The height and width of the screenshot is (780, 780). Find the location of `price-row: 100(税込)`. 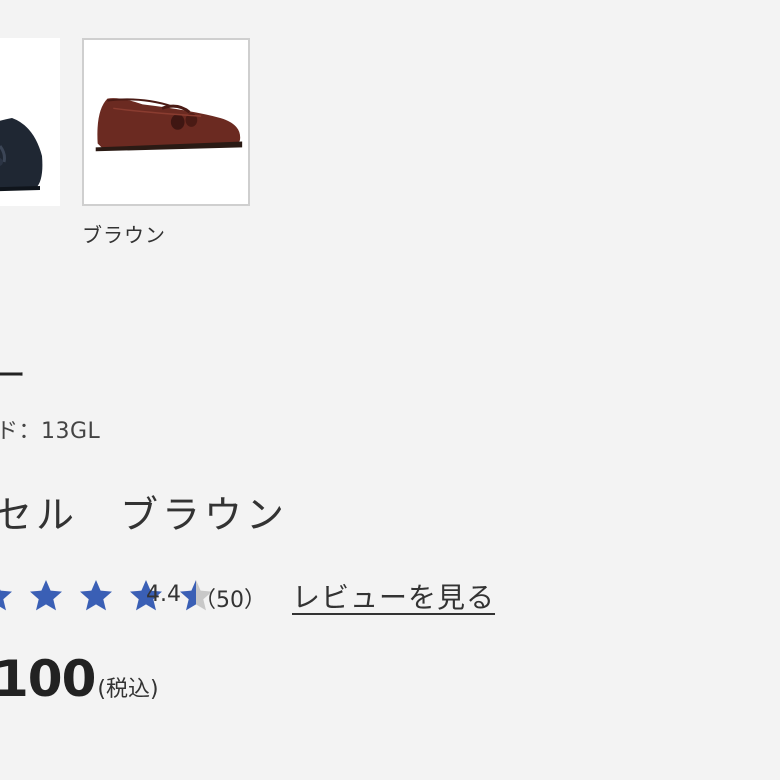

price-row: 100(税込) is located at coordinates (79, 679).